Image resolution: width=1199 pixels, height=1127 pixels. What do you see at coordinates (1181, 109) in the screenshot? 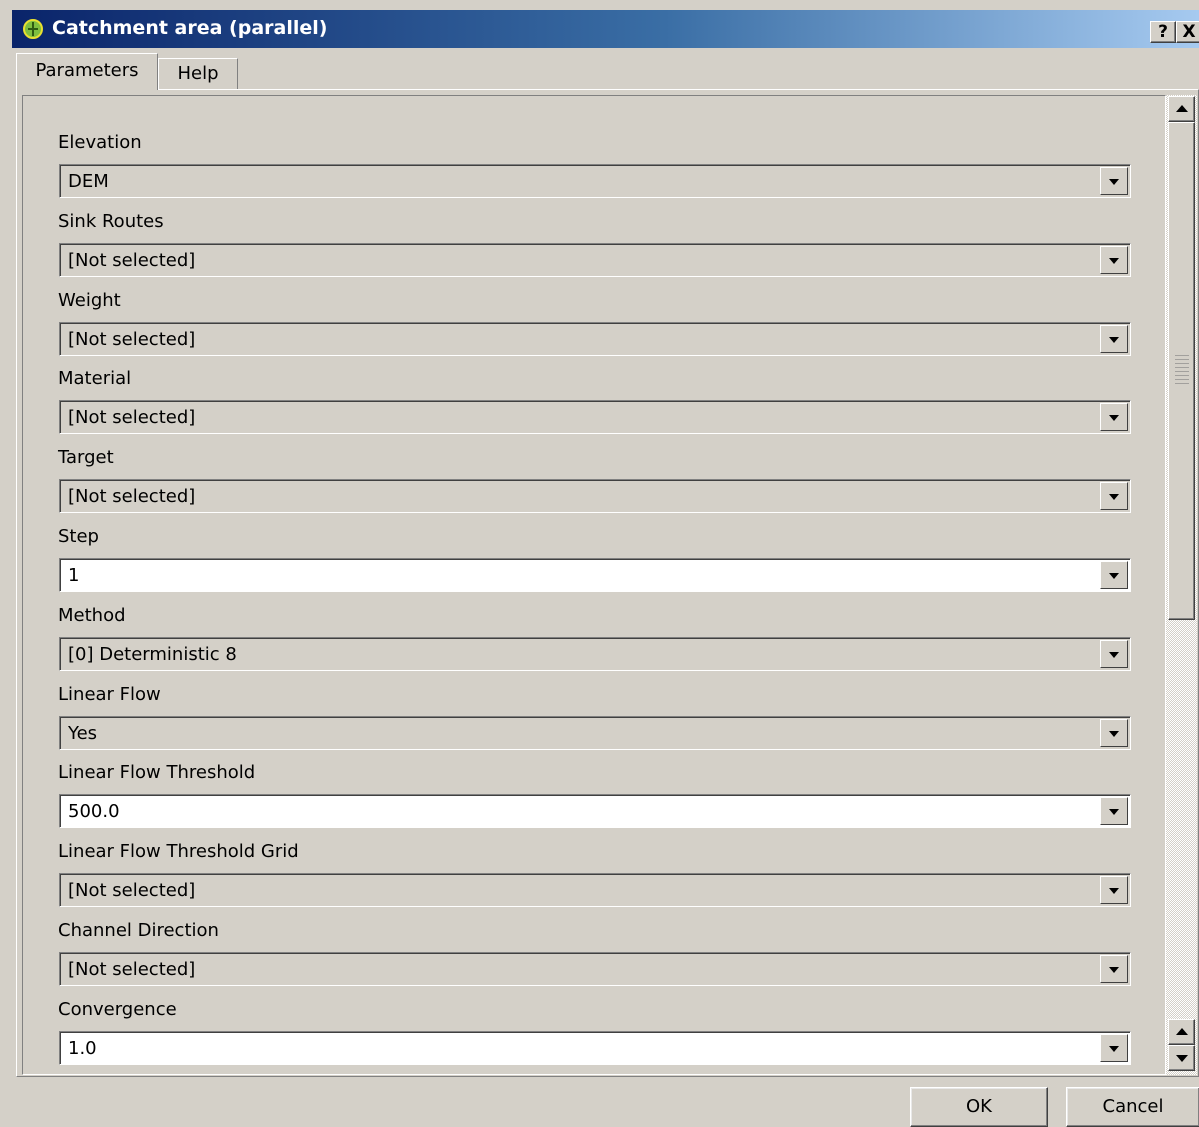
I see `scroll-up-icon` at bounding box center [1181, 109].